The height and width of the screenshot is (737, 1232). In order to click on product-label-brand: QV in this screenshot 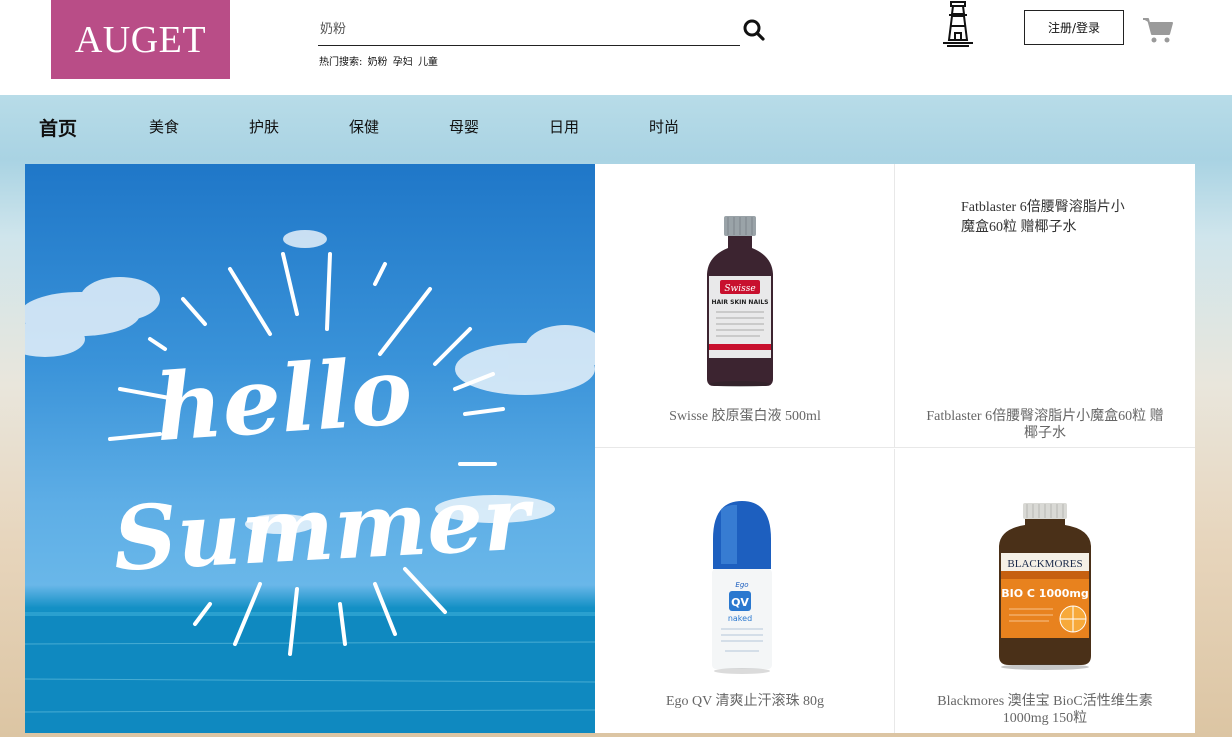, I will do `click(740, 602)`.